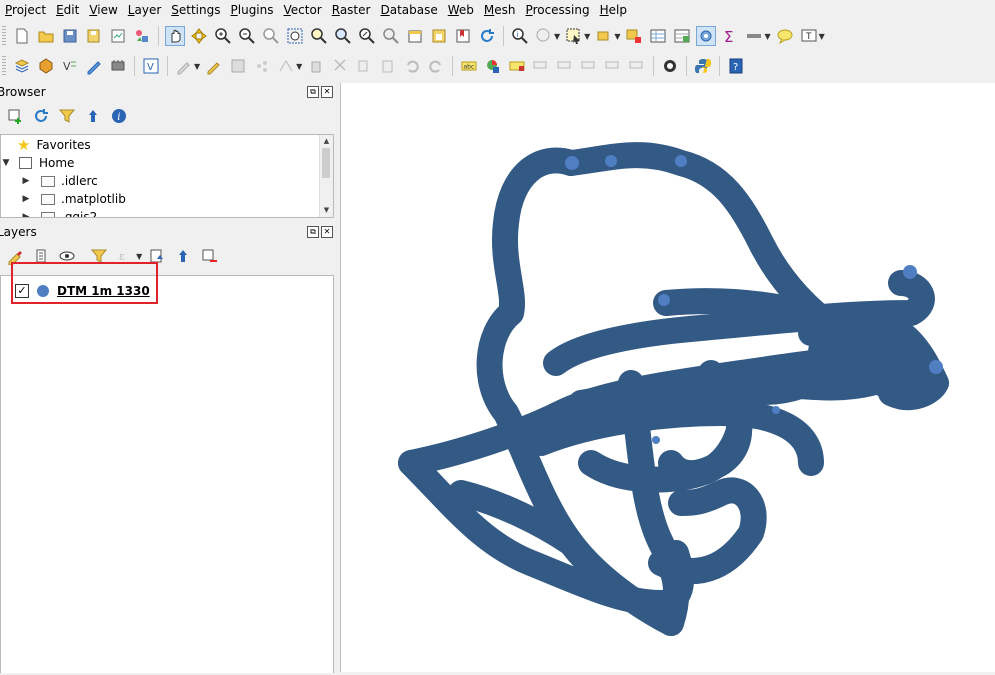 This screenshot has width=995, height=675. I want to click on tree-item-home: ▼ Home, so click(38, 163).